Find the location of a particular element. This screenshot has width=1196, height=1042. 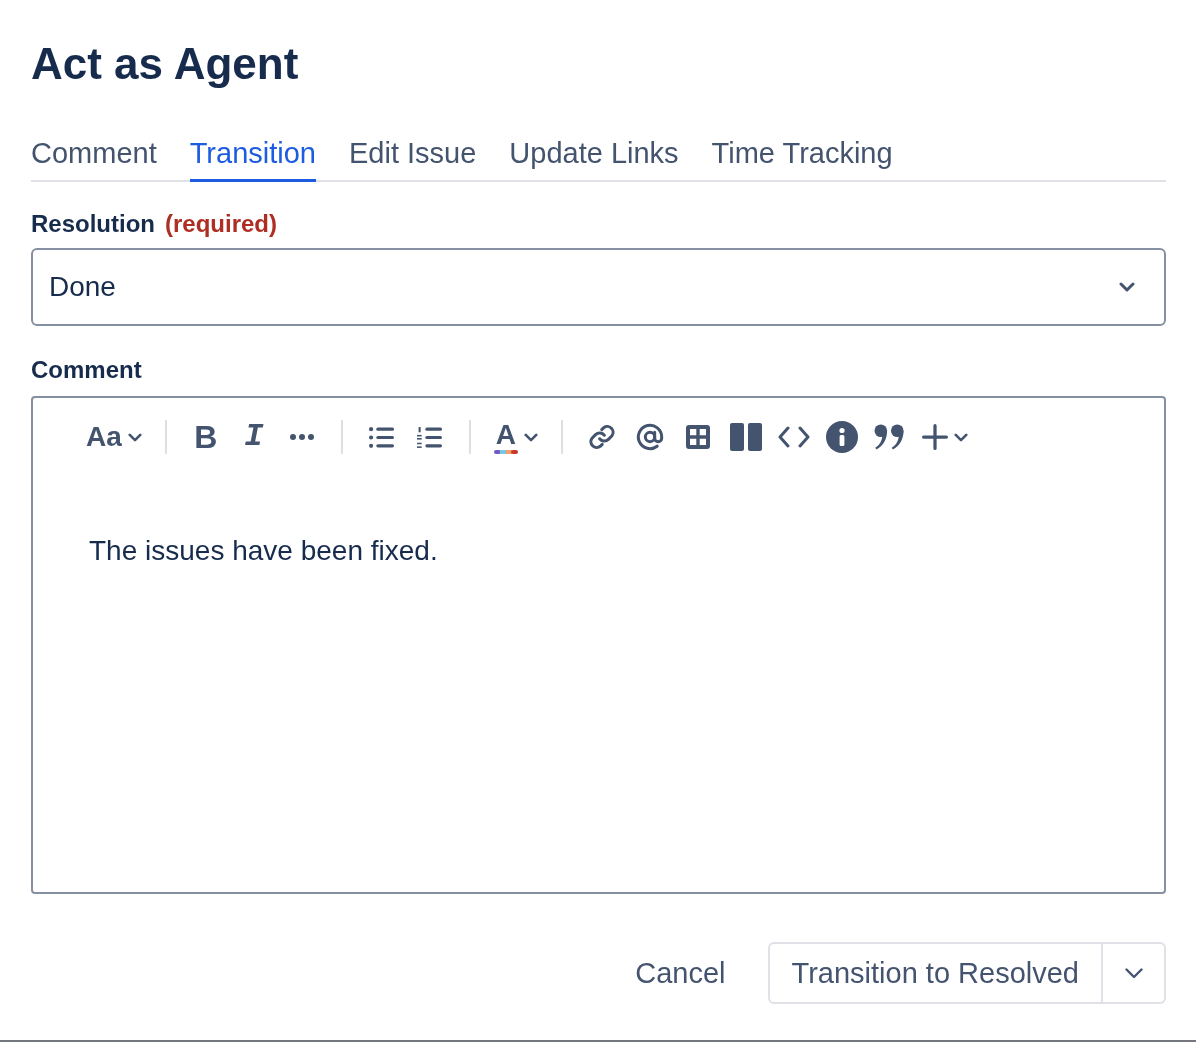

ellipsis-icon is located at coordinates (301, 437).